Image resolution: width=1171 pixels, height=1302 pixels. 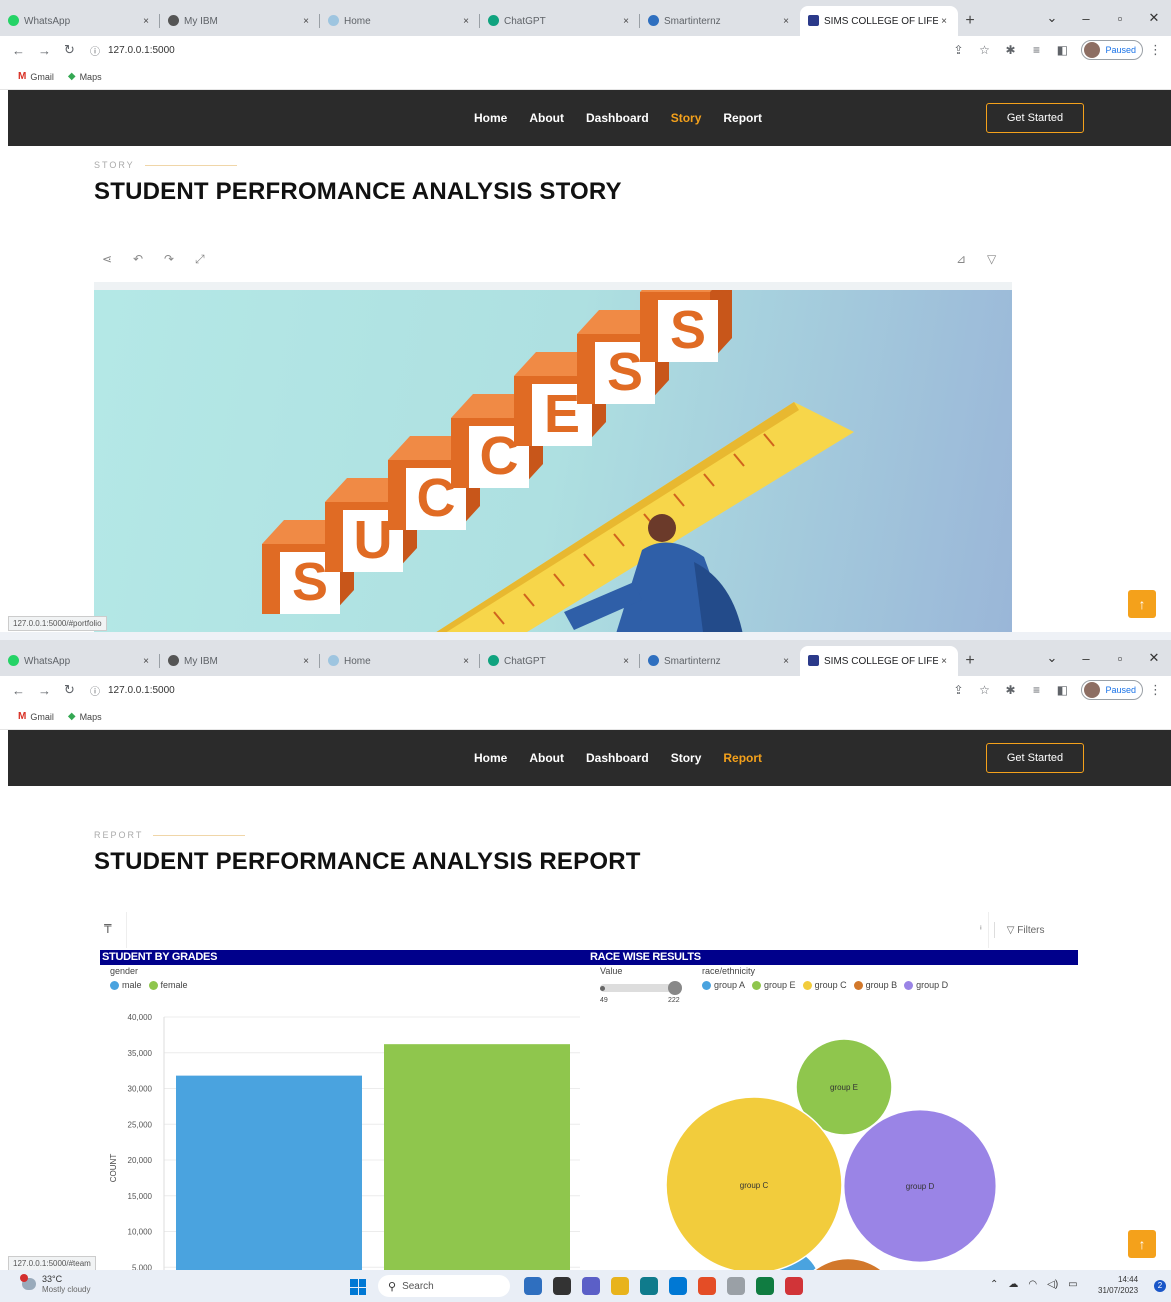 What do you see at coordinates (675, 988) in the screenshot?
I see `slider-max-handle` at bounding box center [675, 988].